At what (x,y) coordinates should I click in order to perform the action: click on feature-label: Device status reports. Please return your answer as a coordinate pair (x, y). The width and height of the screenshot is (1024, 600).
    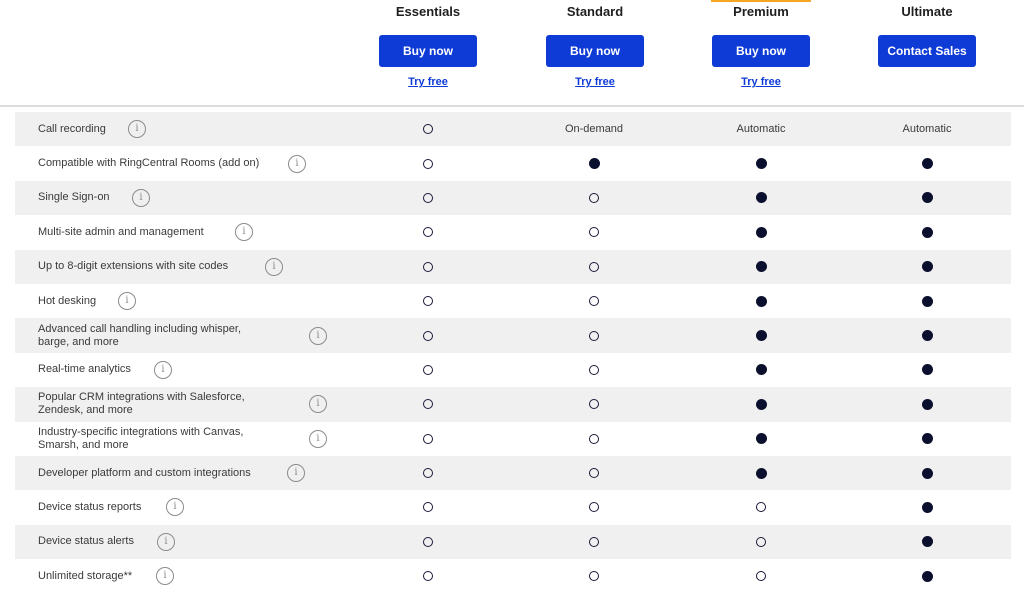
    Looking at the image, I should click on (90, 506).